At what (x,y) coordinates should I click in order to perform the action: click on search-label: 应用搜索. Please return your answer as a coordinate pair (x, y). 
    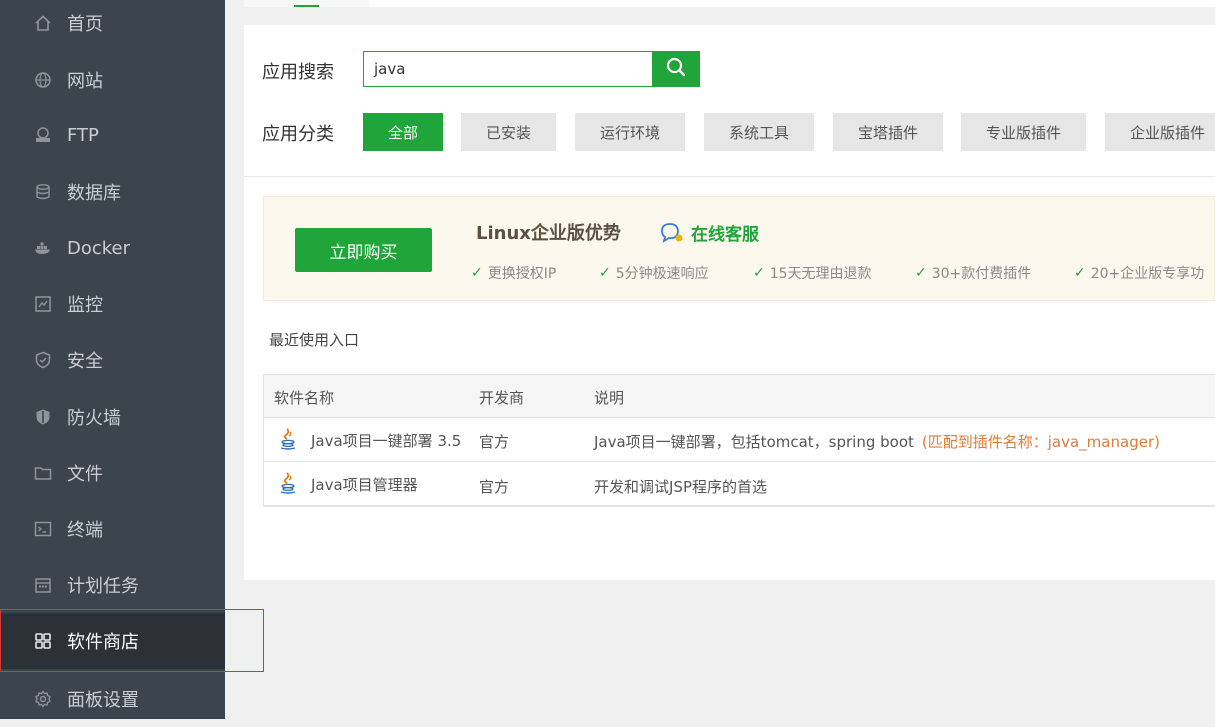
    Looking at the image, I should click on (298, 72).